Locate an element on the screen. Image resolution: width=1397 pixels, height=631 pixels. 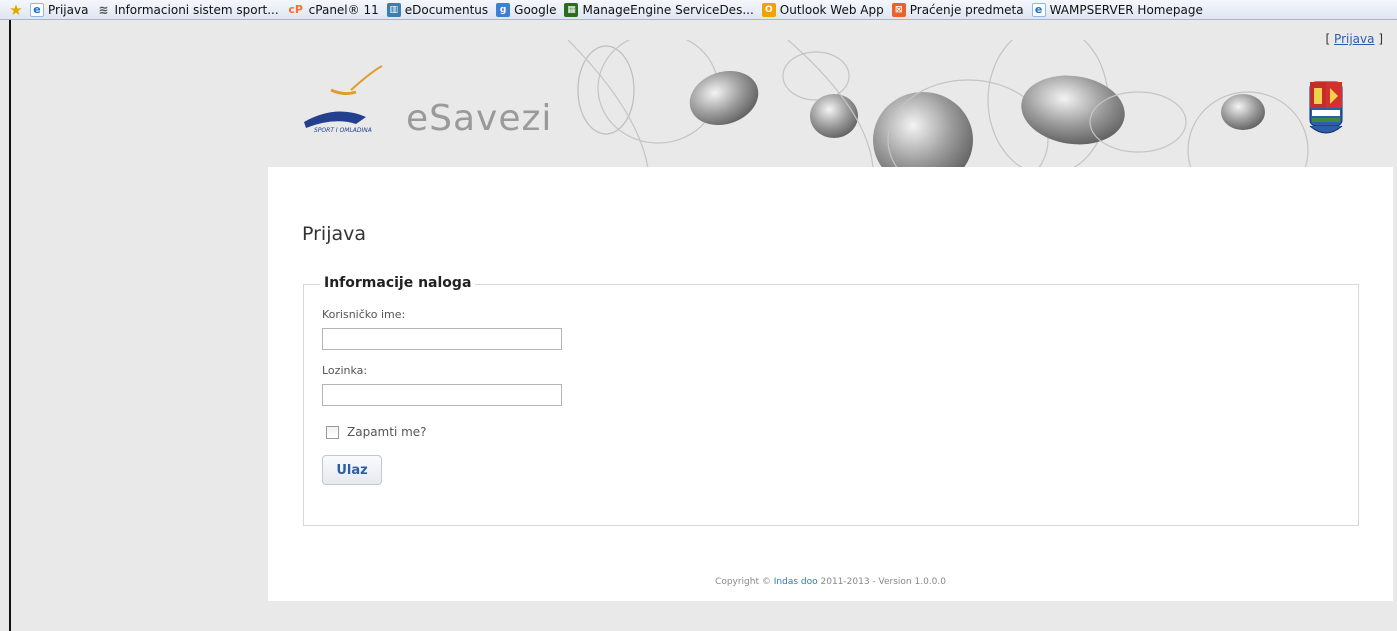
remember-me-row: Zapamti me? is located at coordinates (376, 432).